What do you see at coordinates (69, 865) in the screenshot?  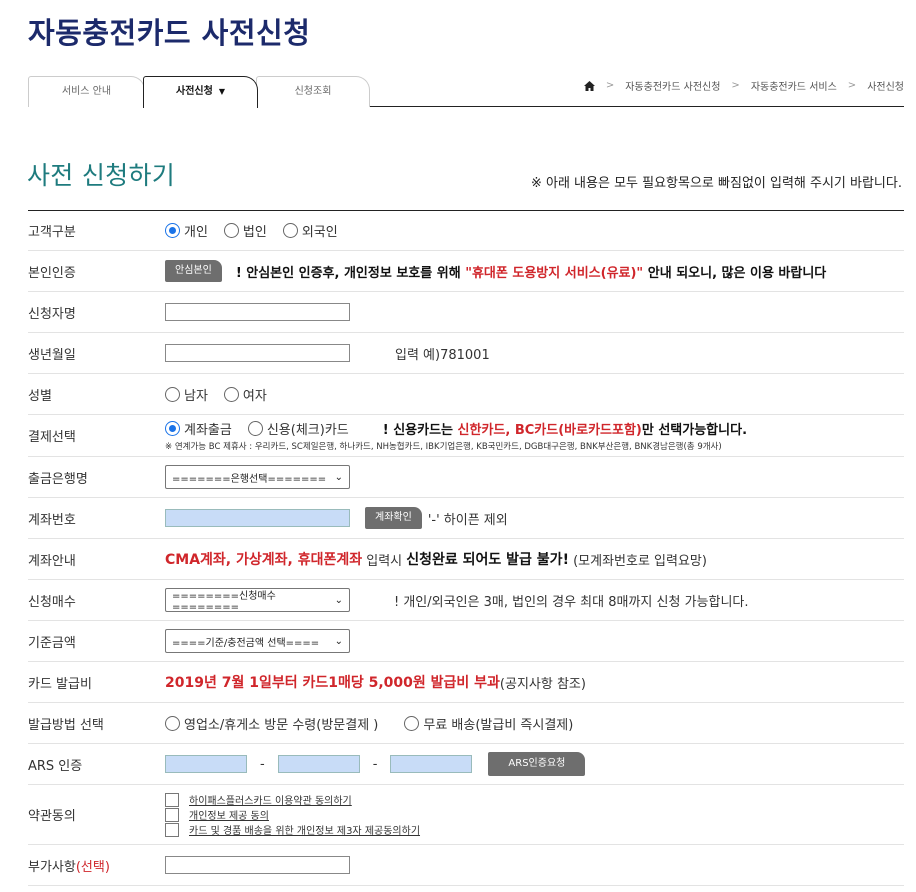 I see `field-label: 부가사항 (선택)` at bounding box center [69, 865].